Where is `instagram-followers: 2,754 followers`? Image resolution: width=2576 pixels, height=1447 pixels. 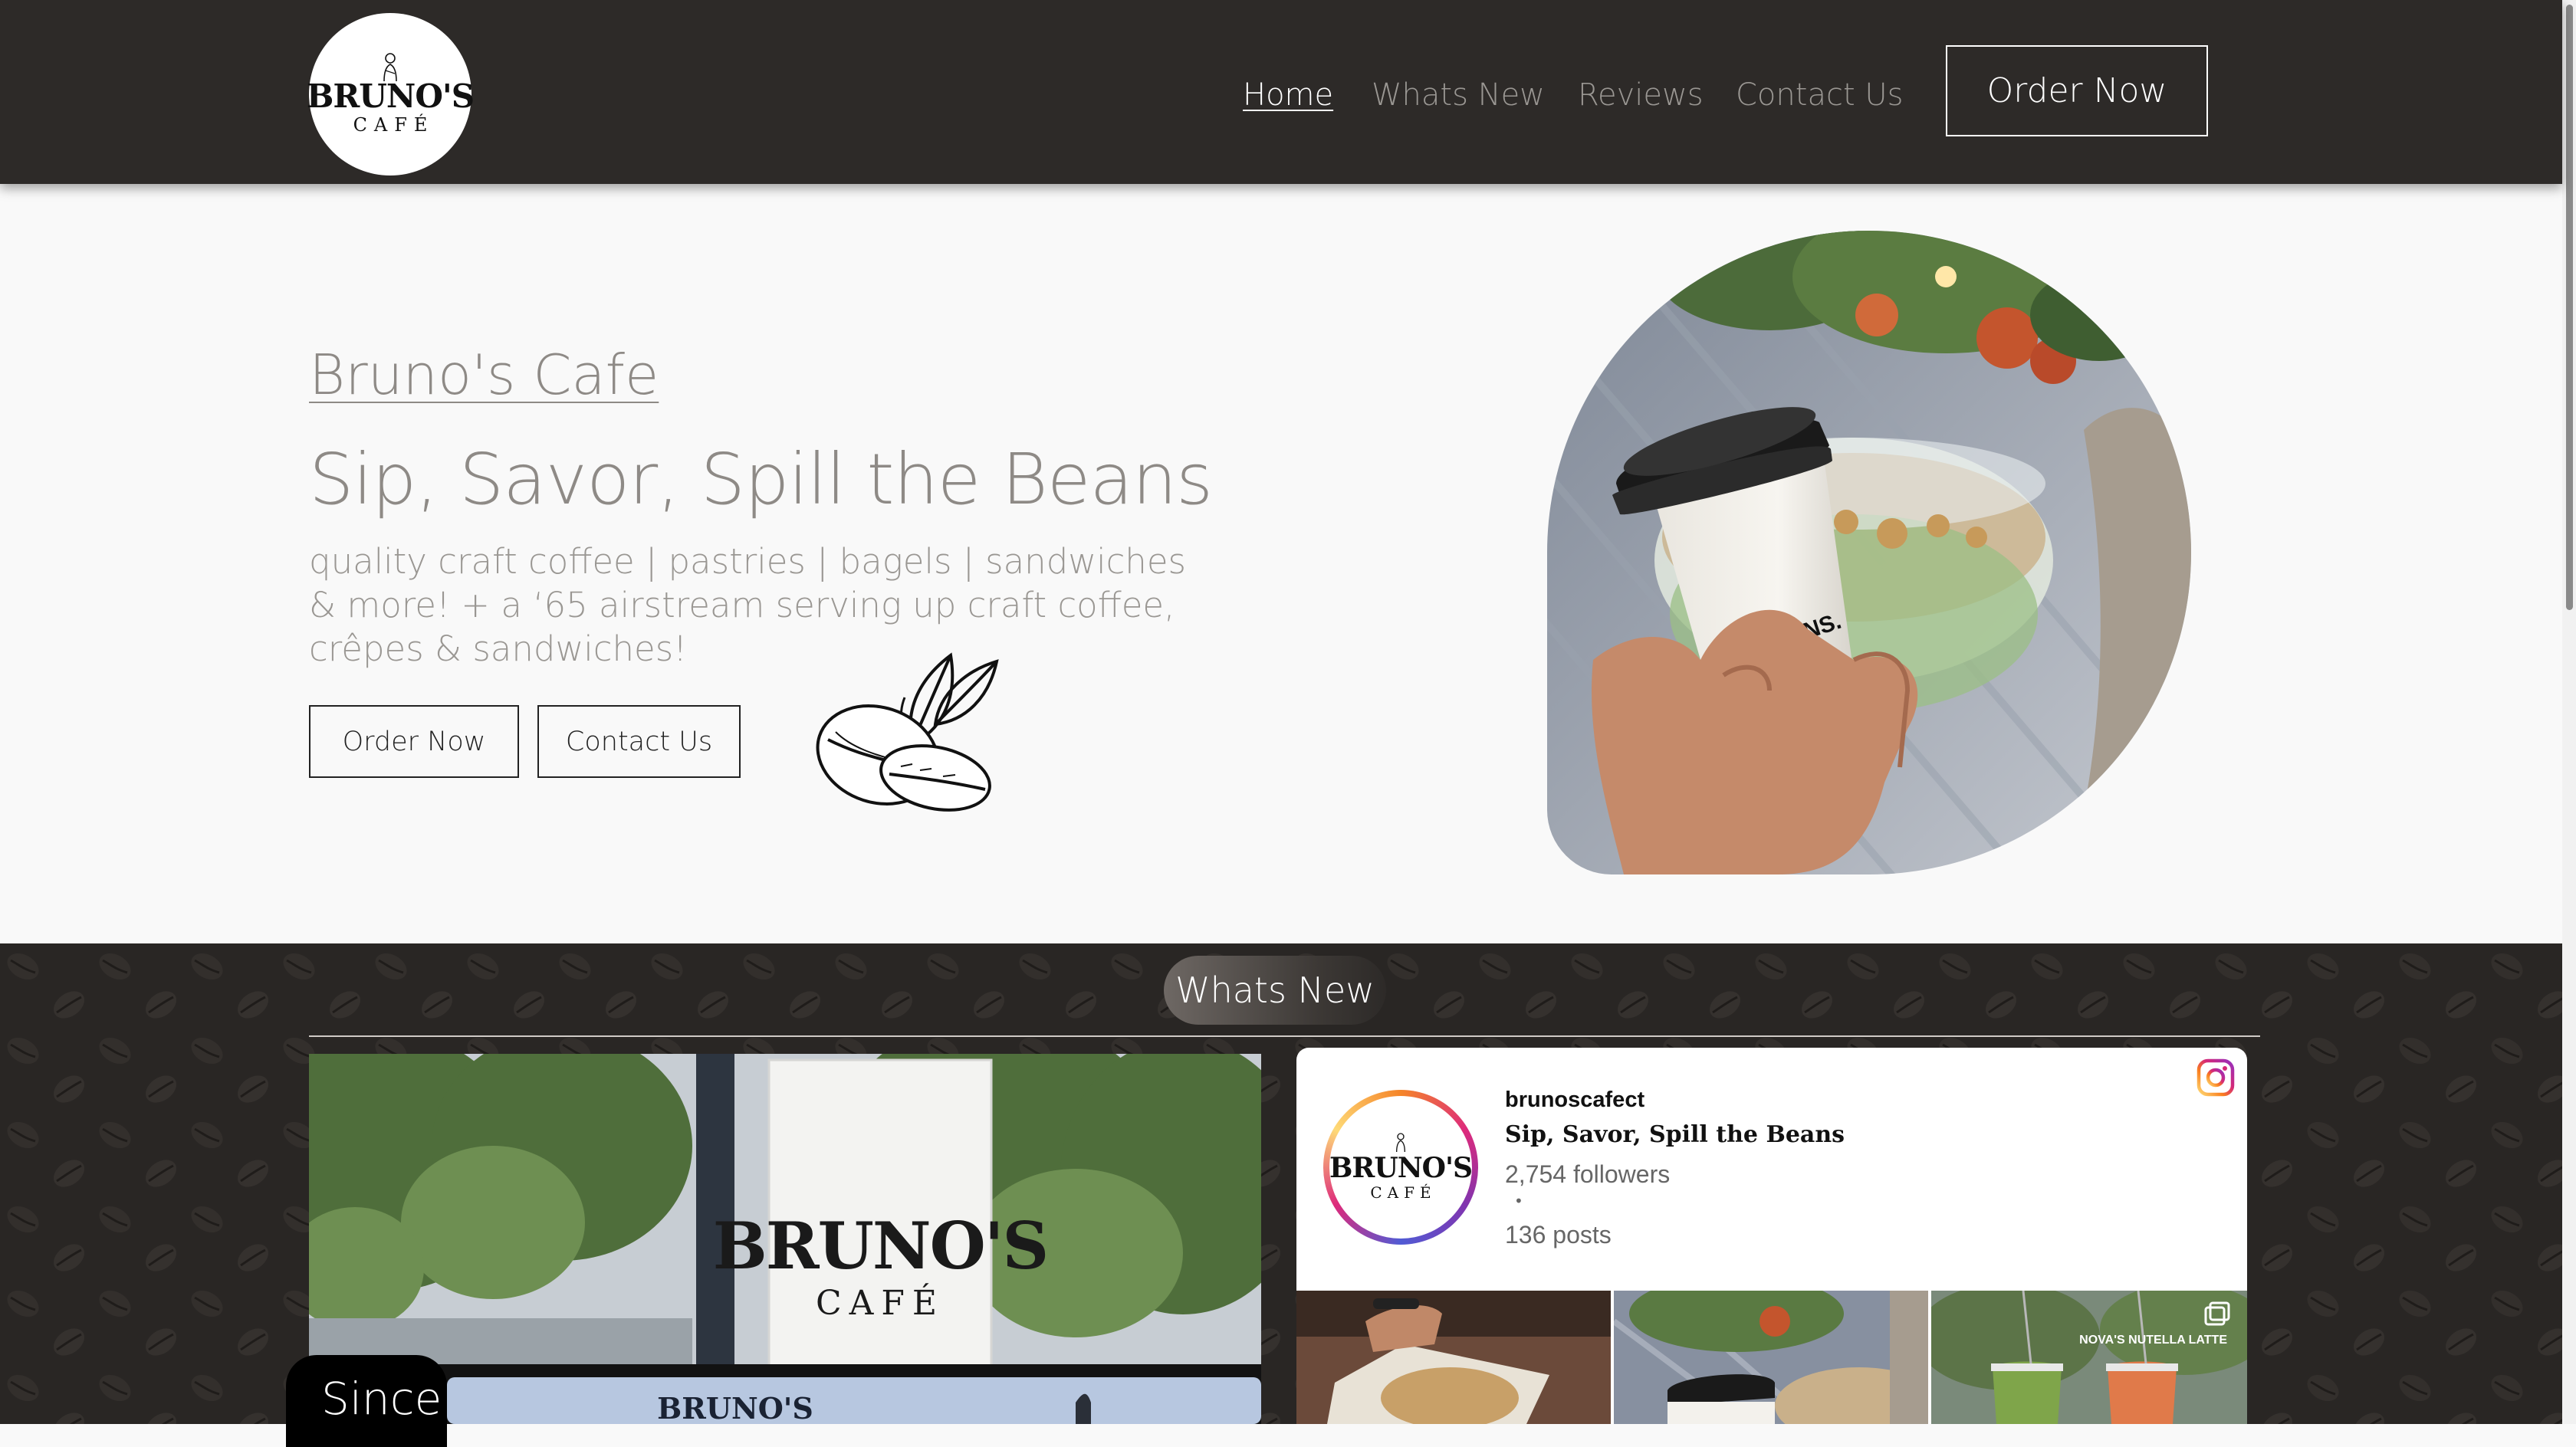
instagram-followers: 2,754 followers is located at coordinates (1588, 1174).